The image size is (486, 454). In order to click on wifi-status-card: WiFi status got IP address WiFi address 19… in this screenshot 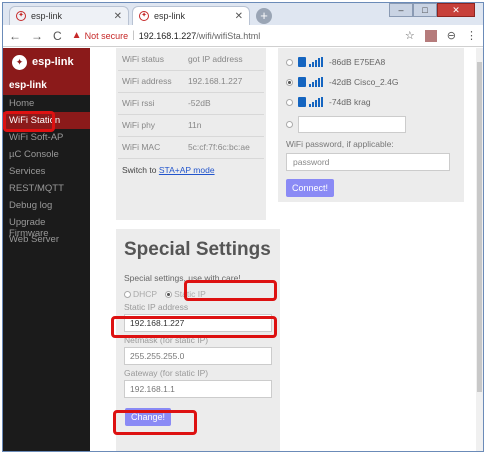, I will do `click(191, 134)`.